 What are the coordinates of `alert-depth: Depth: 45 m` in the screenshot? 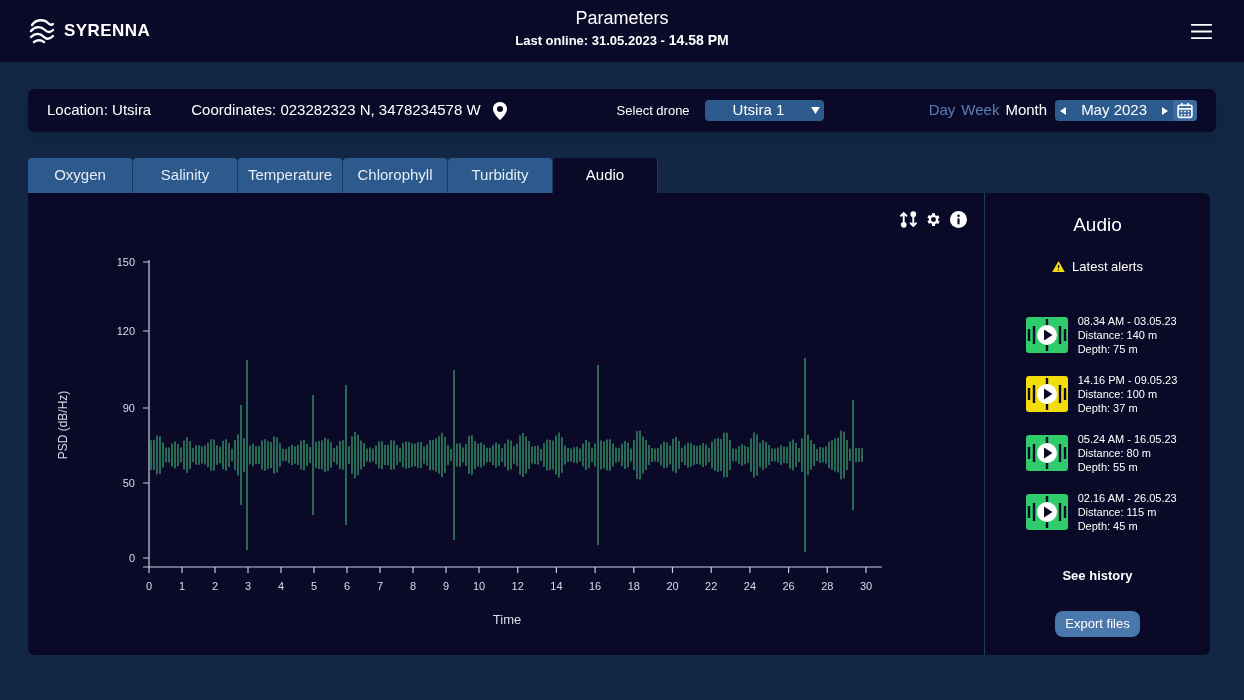 It's located at (1108, 526).